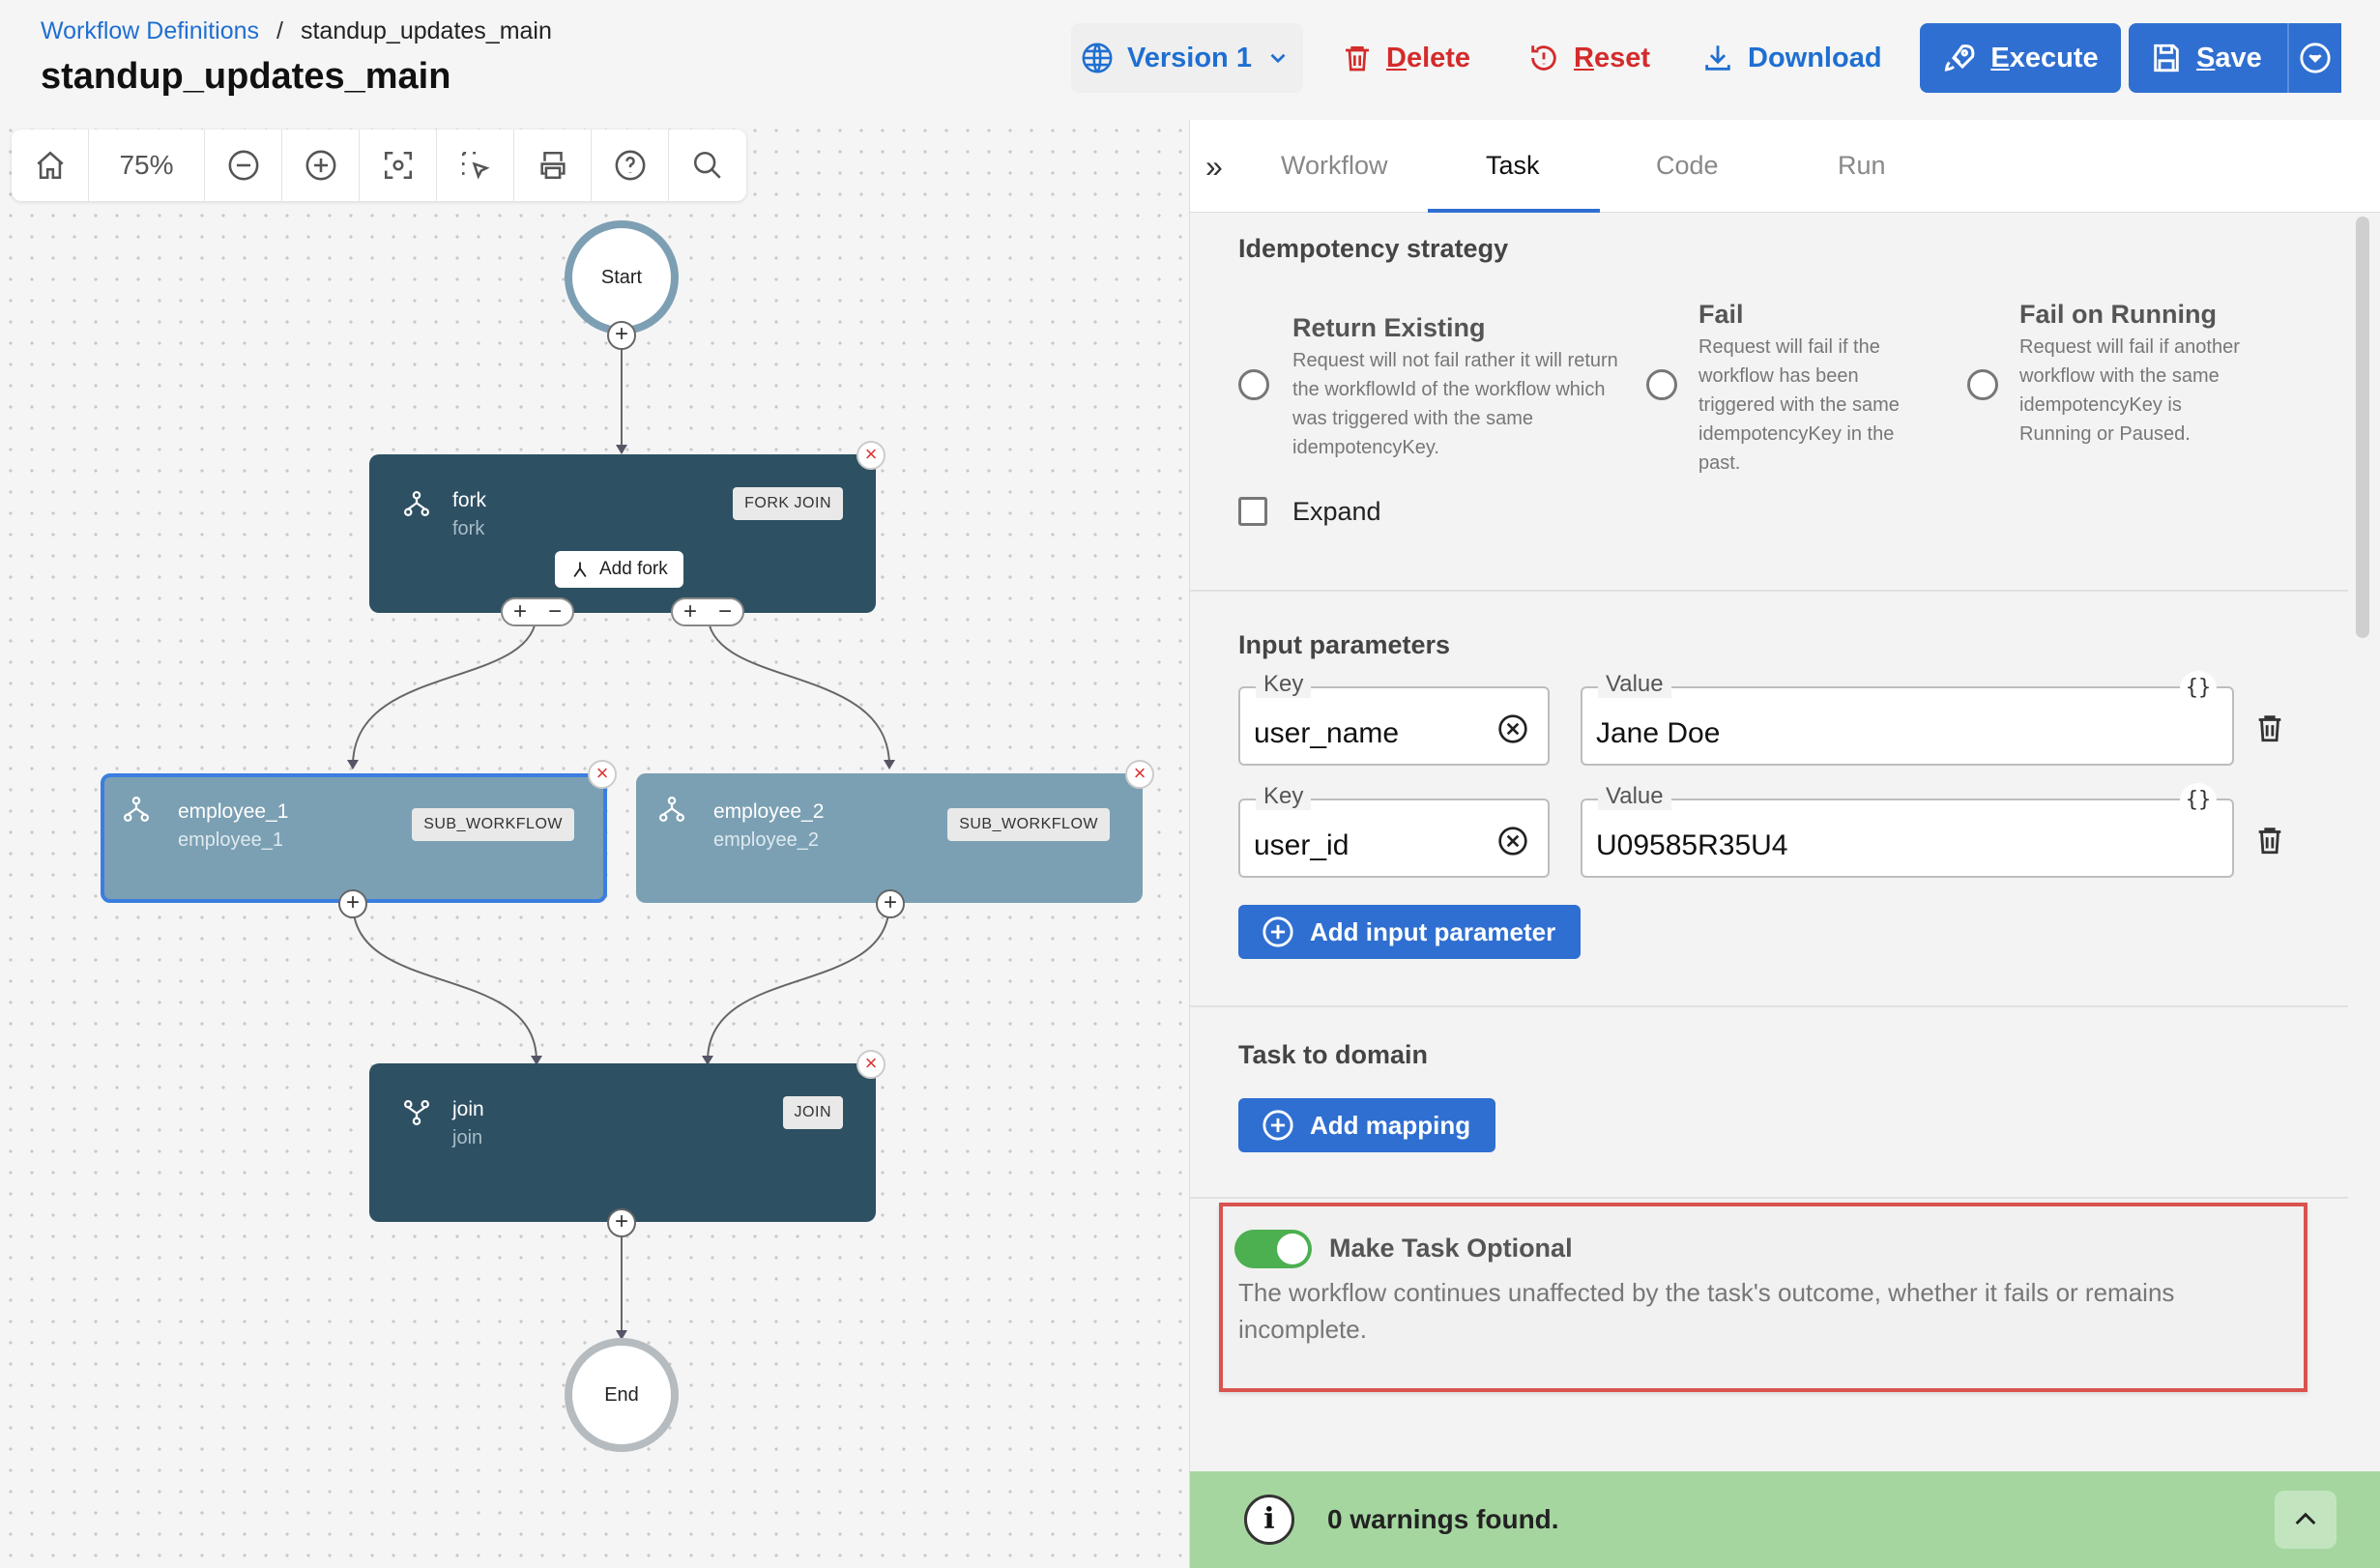 The width and height of the screenshot is (2380, 1568). I want to click on fork-branch-2-controls: + −, so click(707, 611).